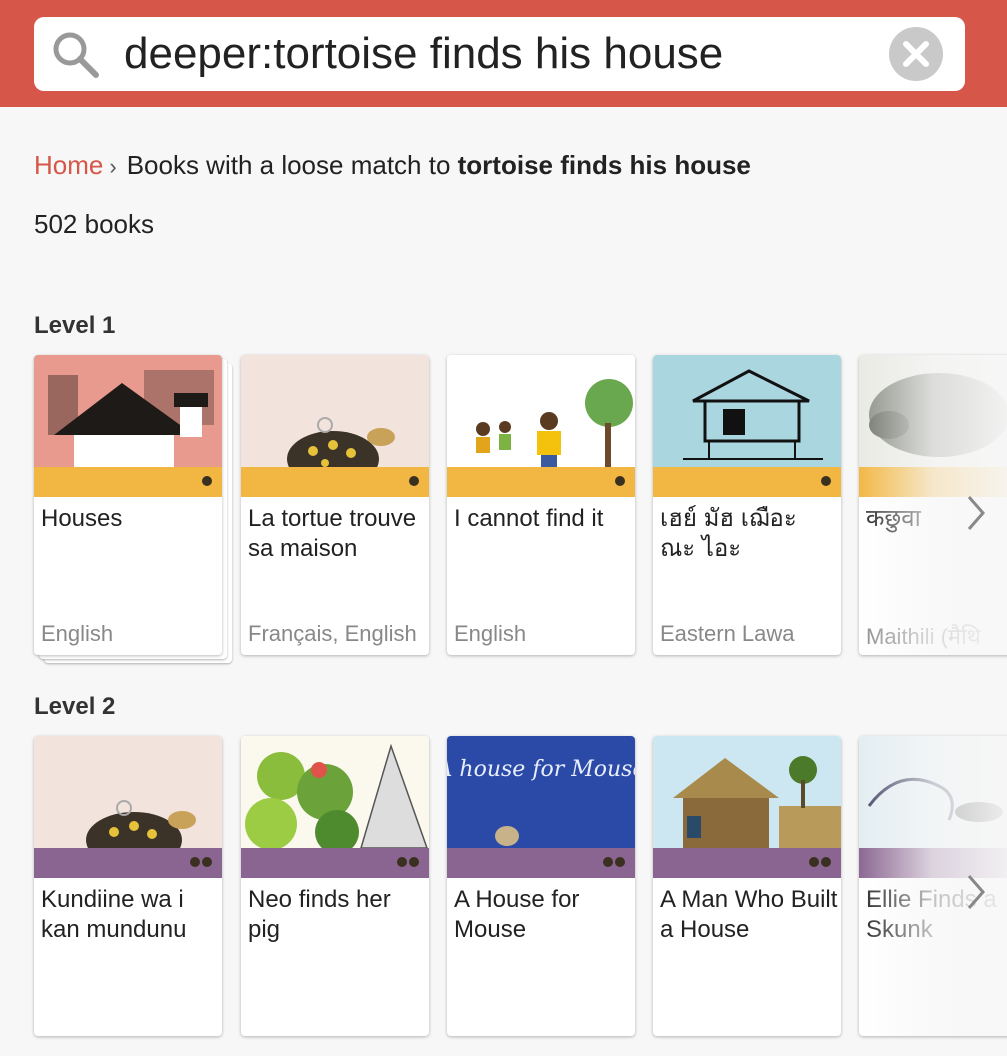 Image resolution: width=1007 pixels, height=1056 pixels. Describe the element at coordinates (423, 54) in the screenshot. I see `search-input: deeper:tortoise finds his house` at that location.